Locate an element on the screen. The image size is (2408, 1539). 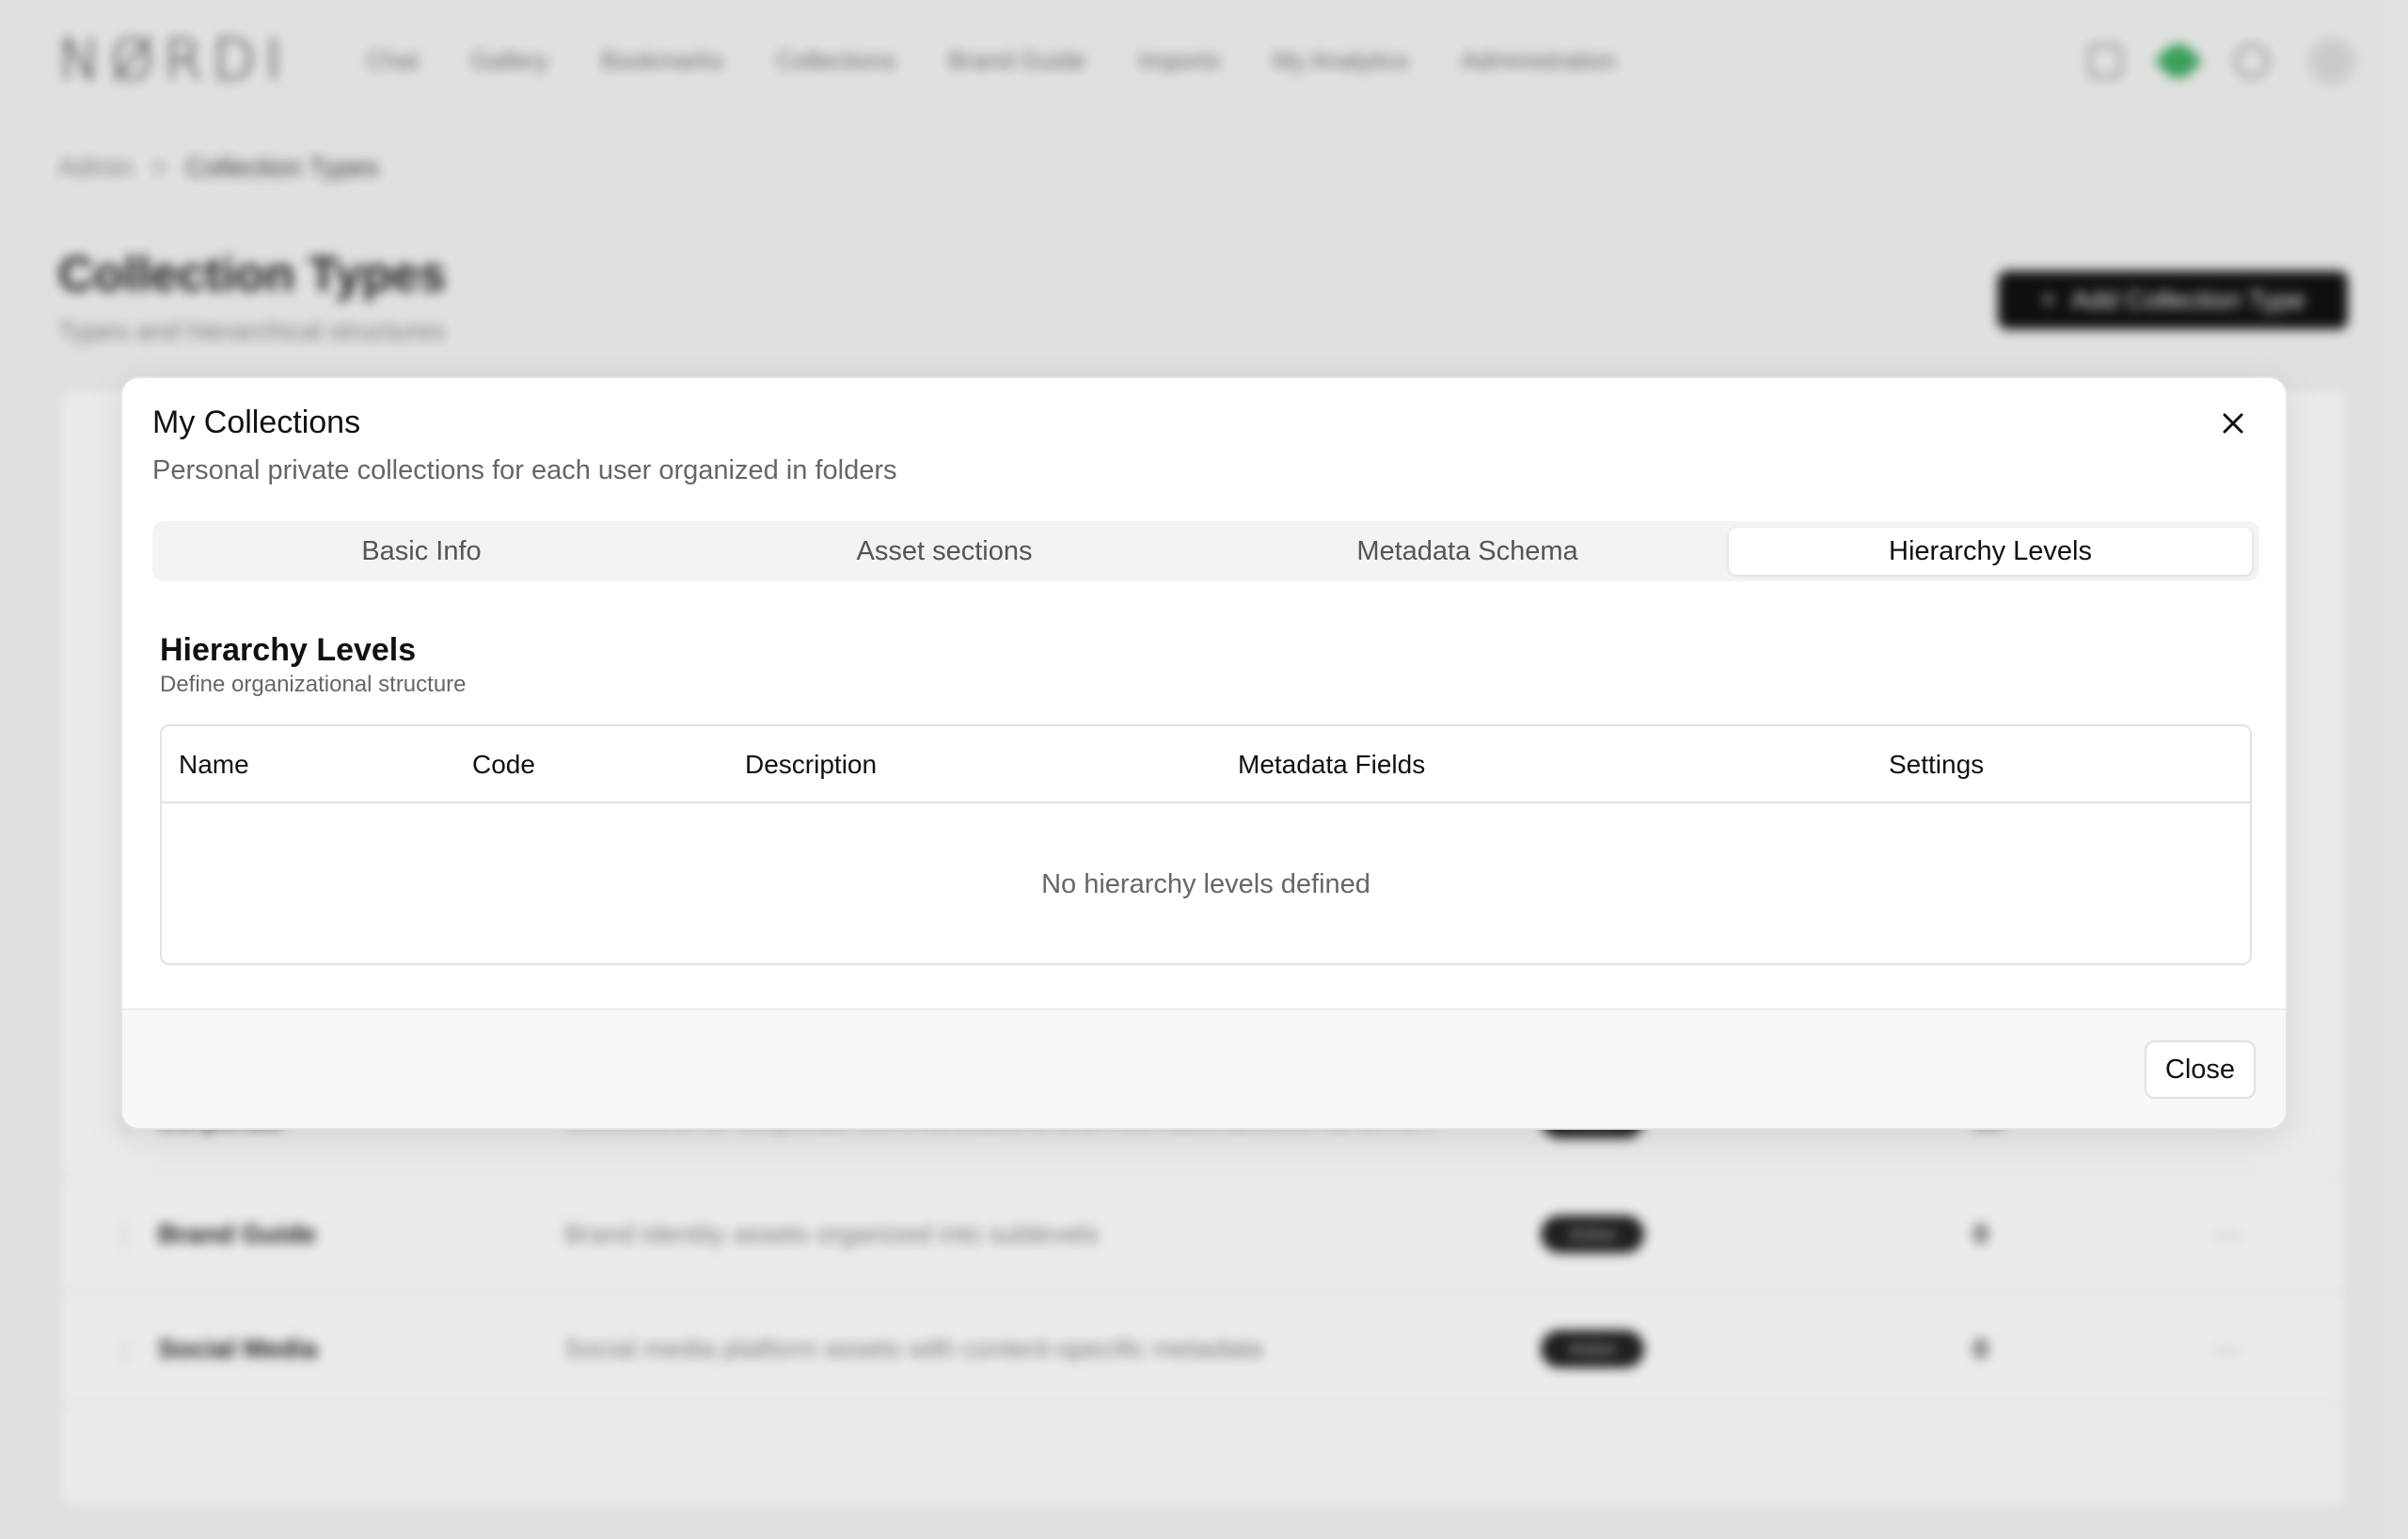
tab-basic-info: Basic Info is located at coordinates (422, 551).